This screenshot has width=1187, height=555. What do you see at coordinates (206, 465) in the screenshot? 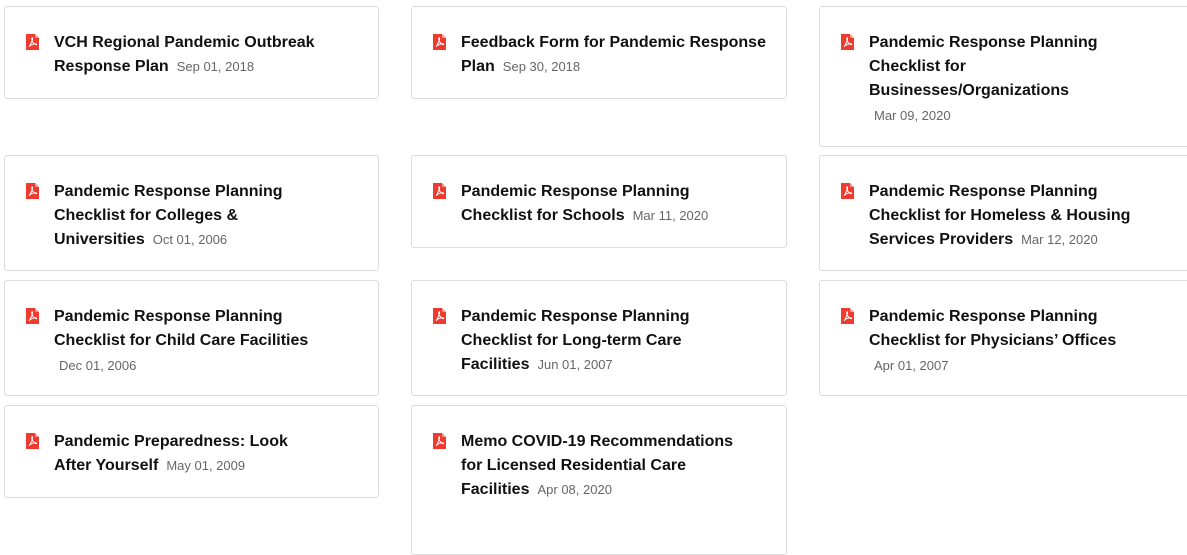
I see `document-date: May 01, 2009` at bounding box center [206, 465].